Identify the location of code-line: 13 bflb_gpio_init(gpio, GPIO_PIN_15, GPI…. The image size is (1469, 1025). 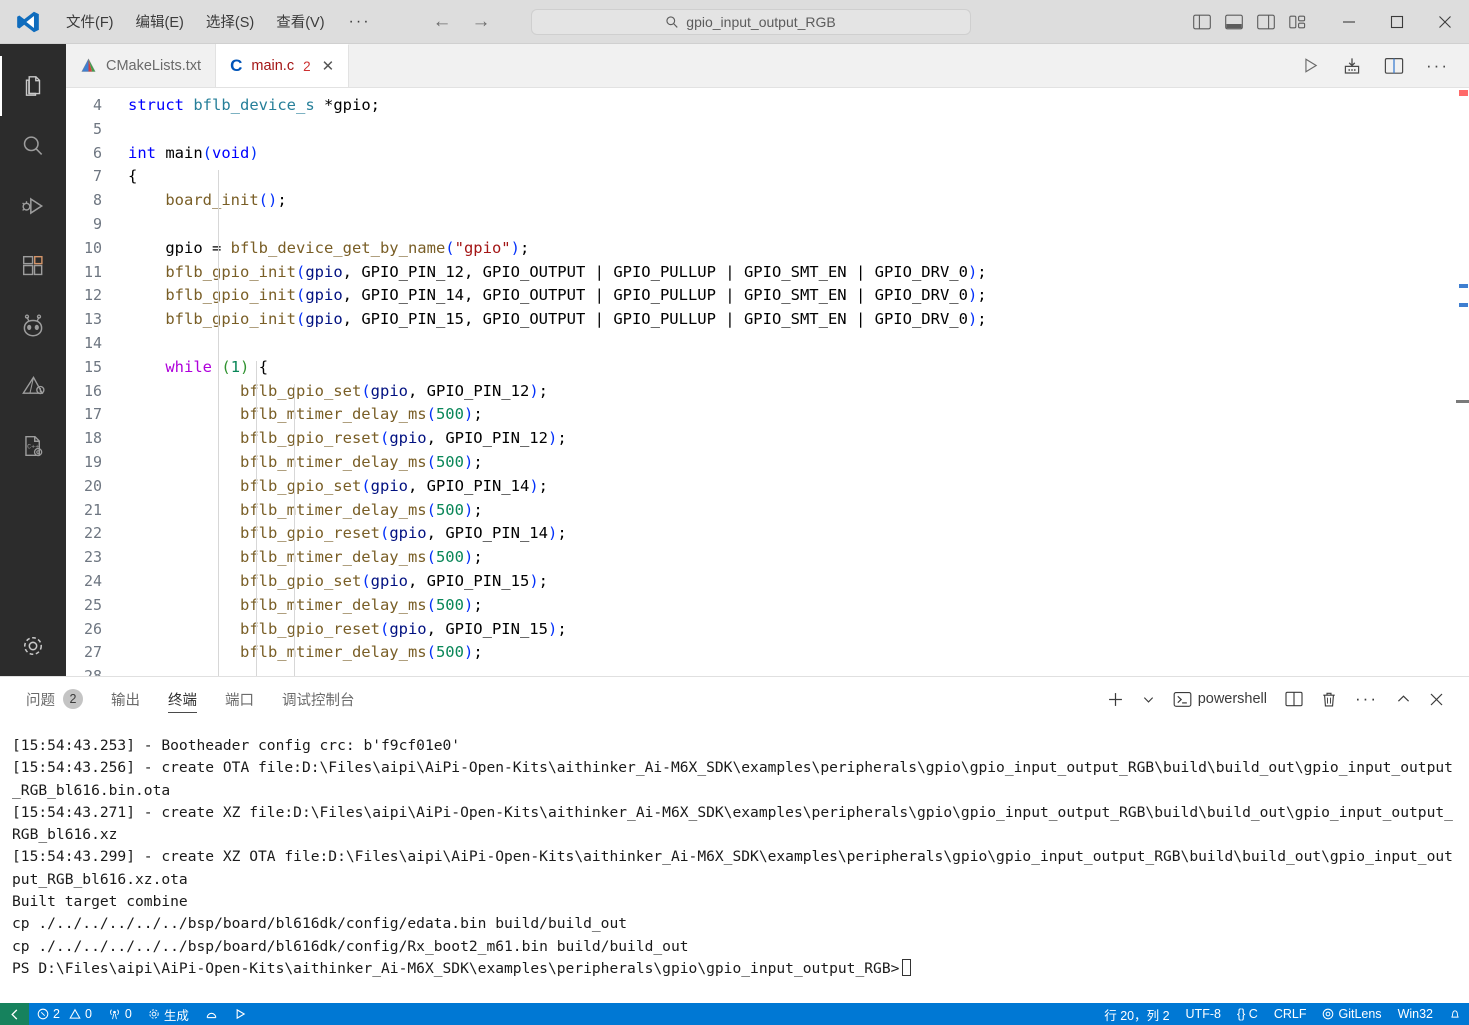
(767, 320).